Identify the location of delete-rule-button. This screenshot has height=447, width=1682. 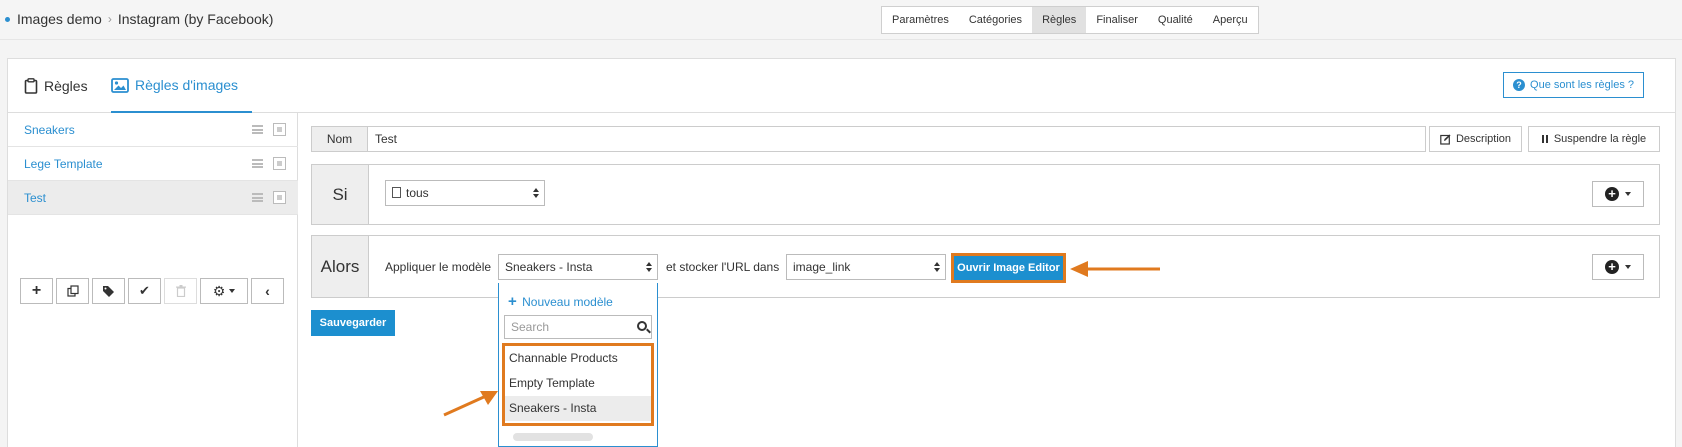
(180, 291).